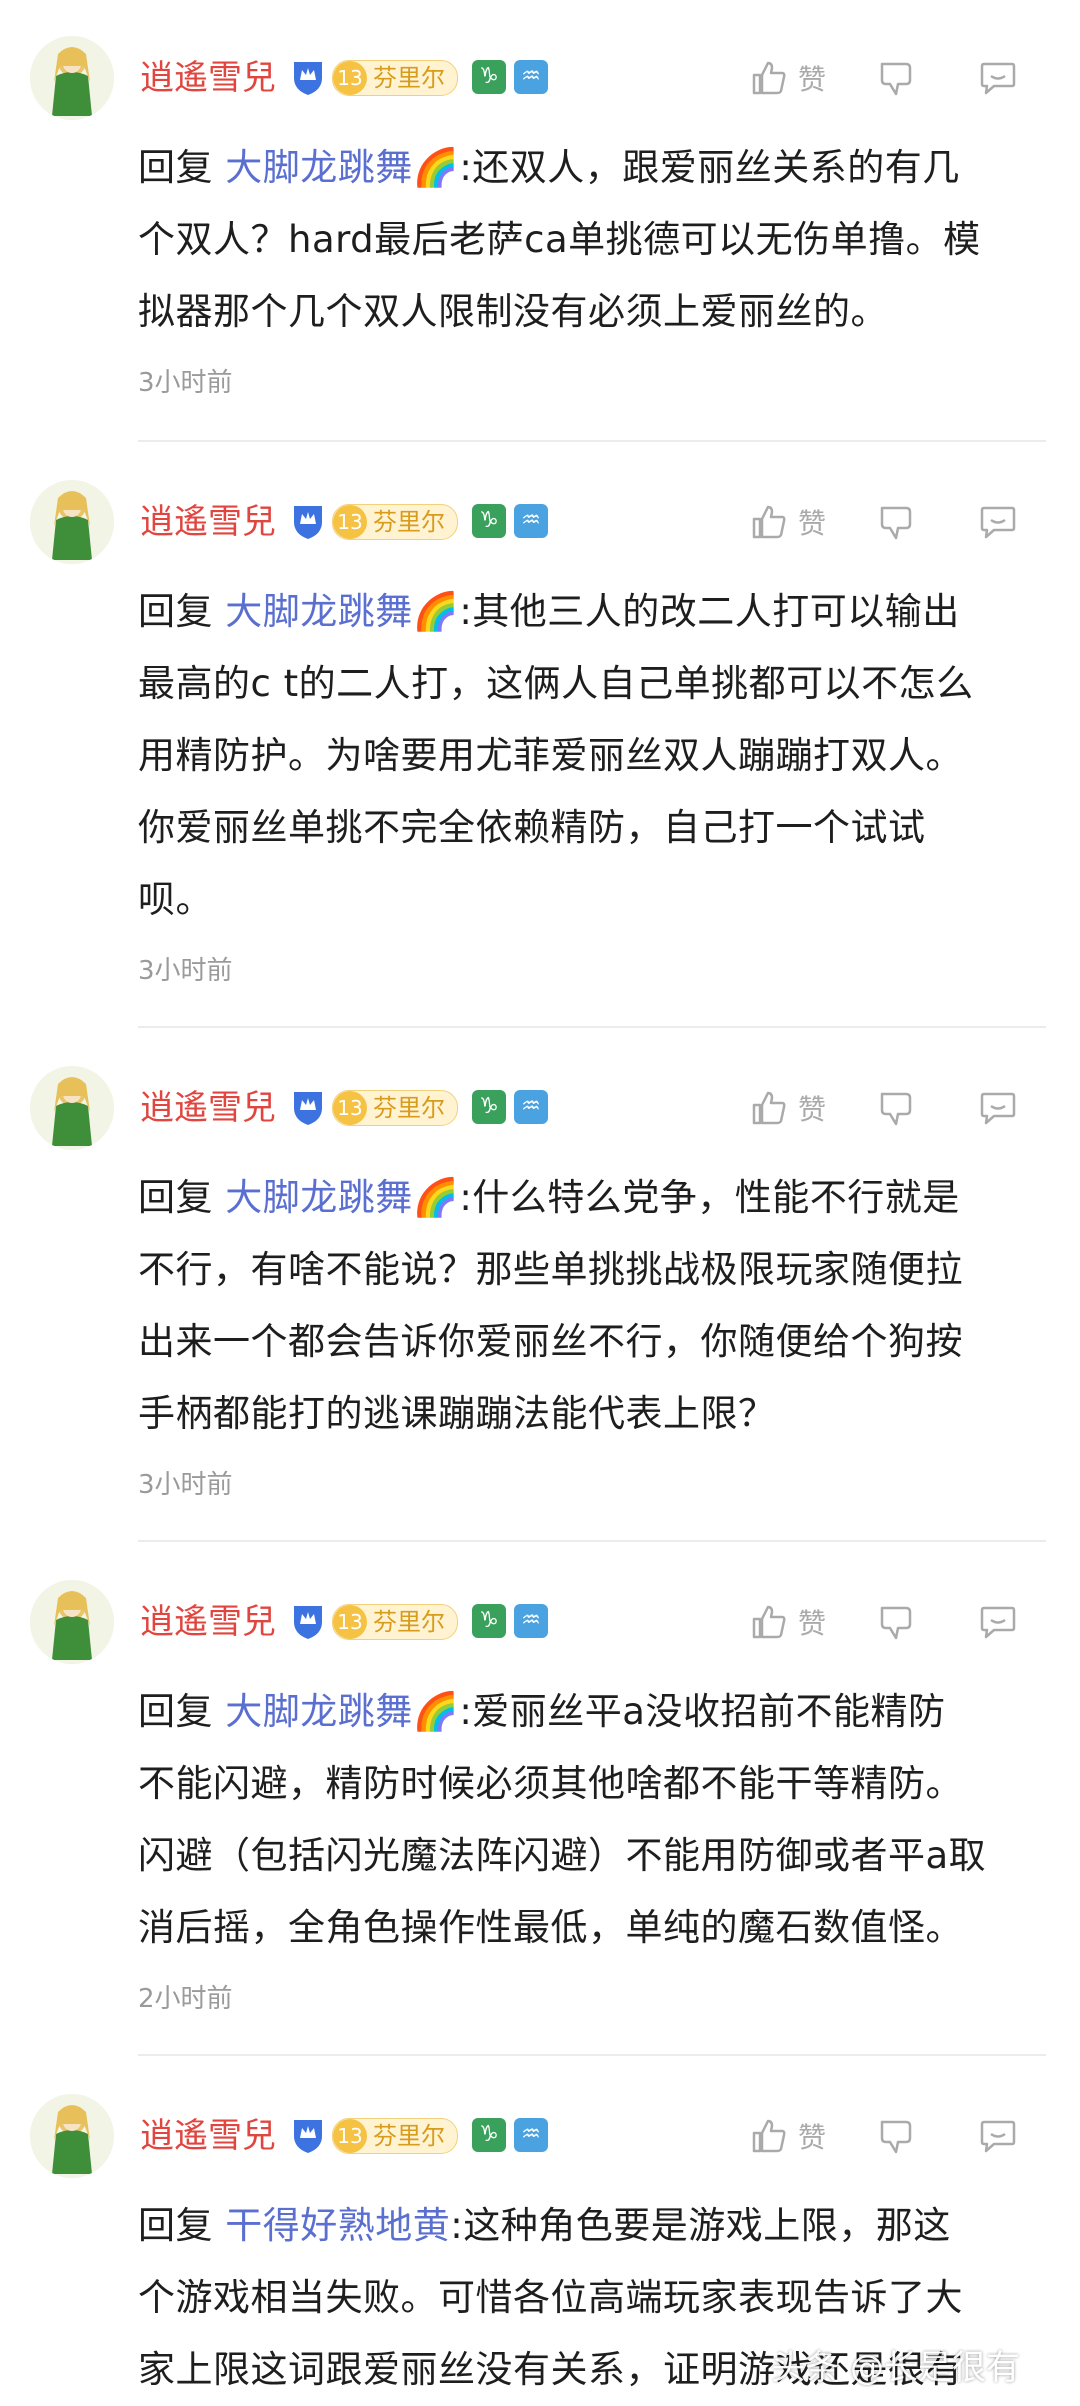 Image resolution: width=1080 pixels, height=2406 pixels. What do you see at coordinates (550, 1341) in the screenshot?
I see `comment-line: 出来一个都会告诉你爱丽丝不行，你随便给个狗按` at bounding box center [550, 1341].